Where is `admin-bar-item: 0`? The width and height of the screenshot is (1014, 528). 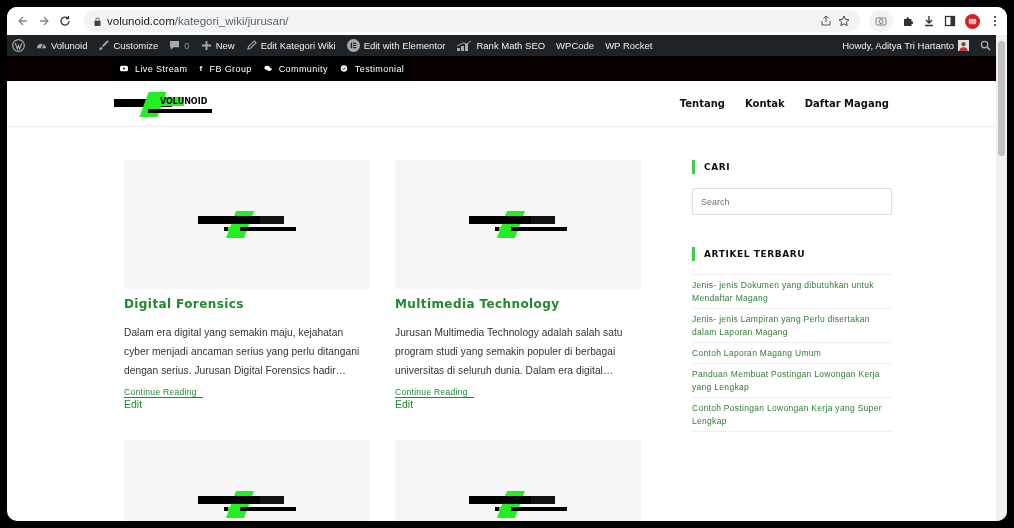 admin-bar-item: 0 is located at coordinates (179, 45).